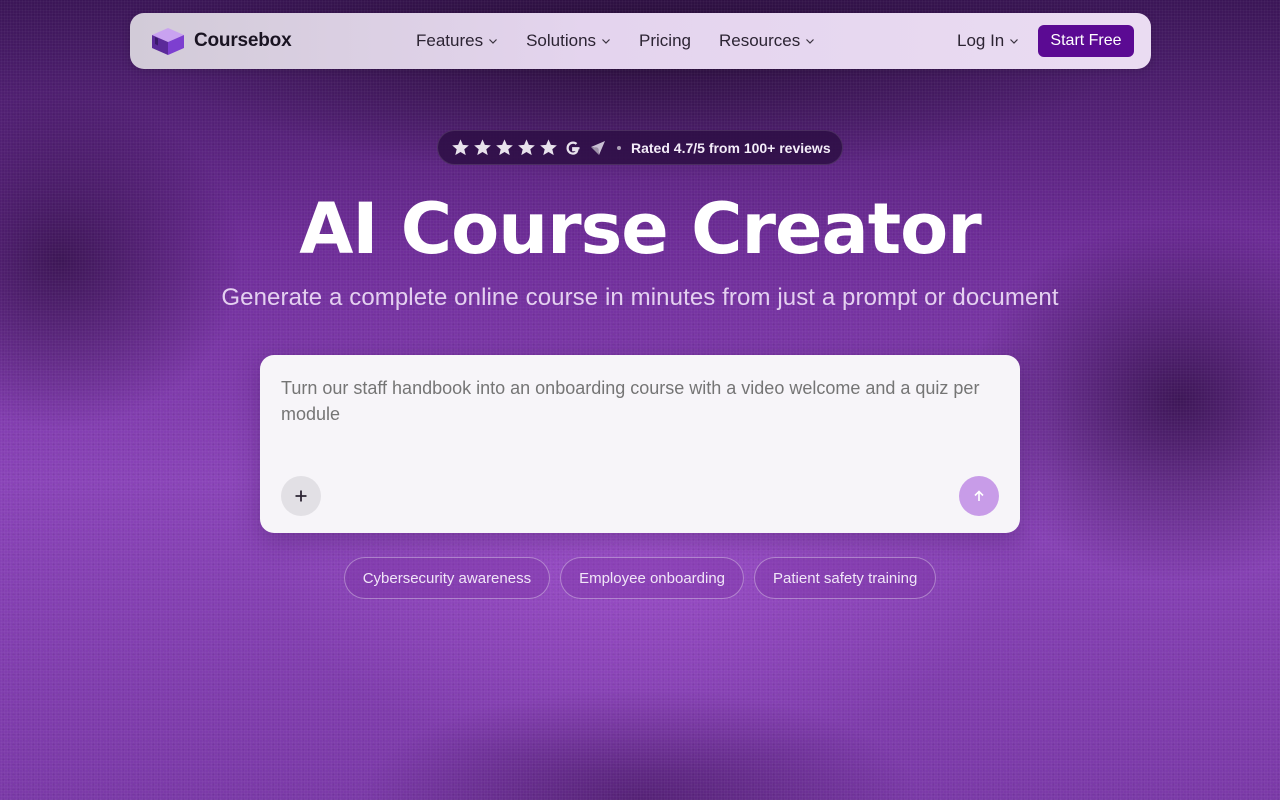  Describe the element at coordinates (573, 147) in the screenshot. I see `google-icon` at that location.